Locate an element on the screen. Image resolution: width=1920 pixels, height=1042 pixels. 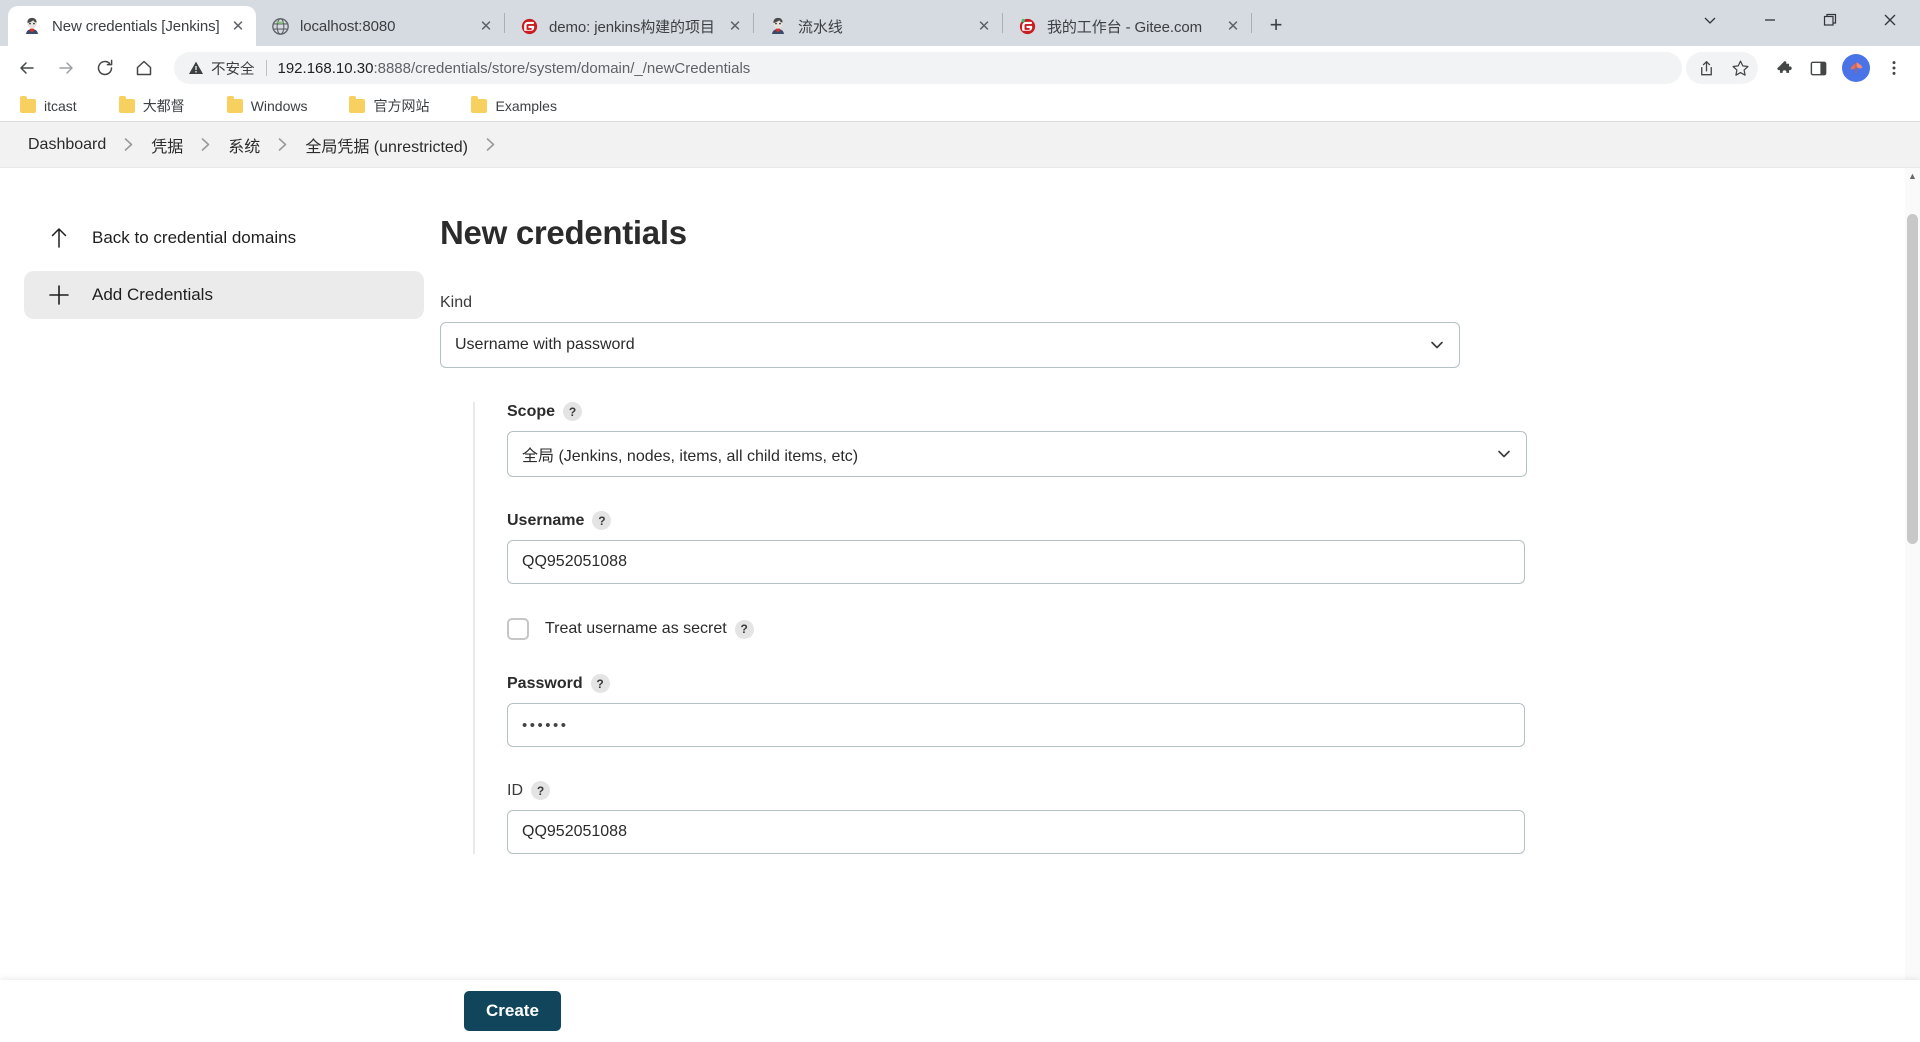
reload-icon is located at coordinates (105, 68).